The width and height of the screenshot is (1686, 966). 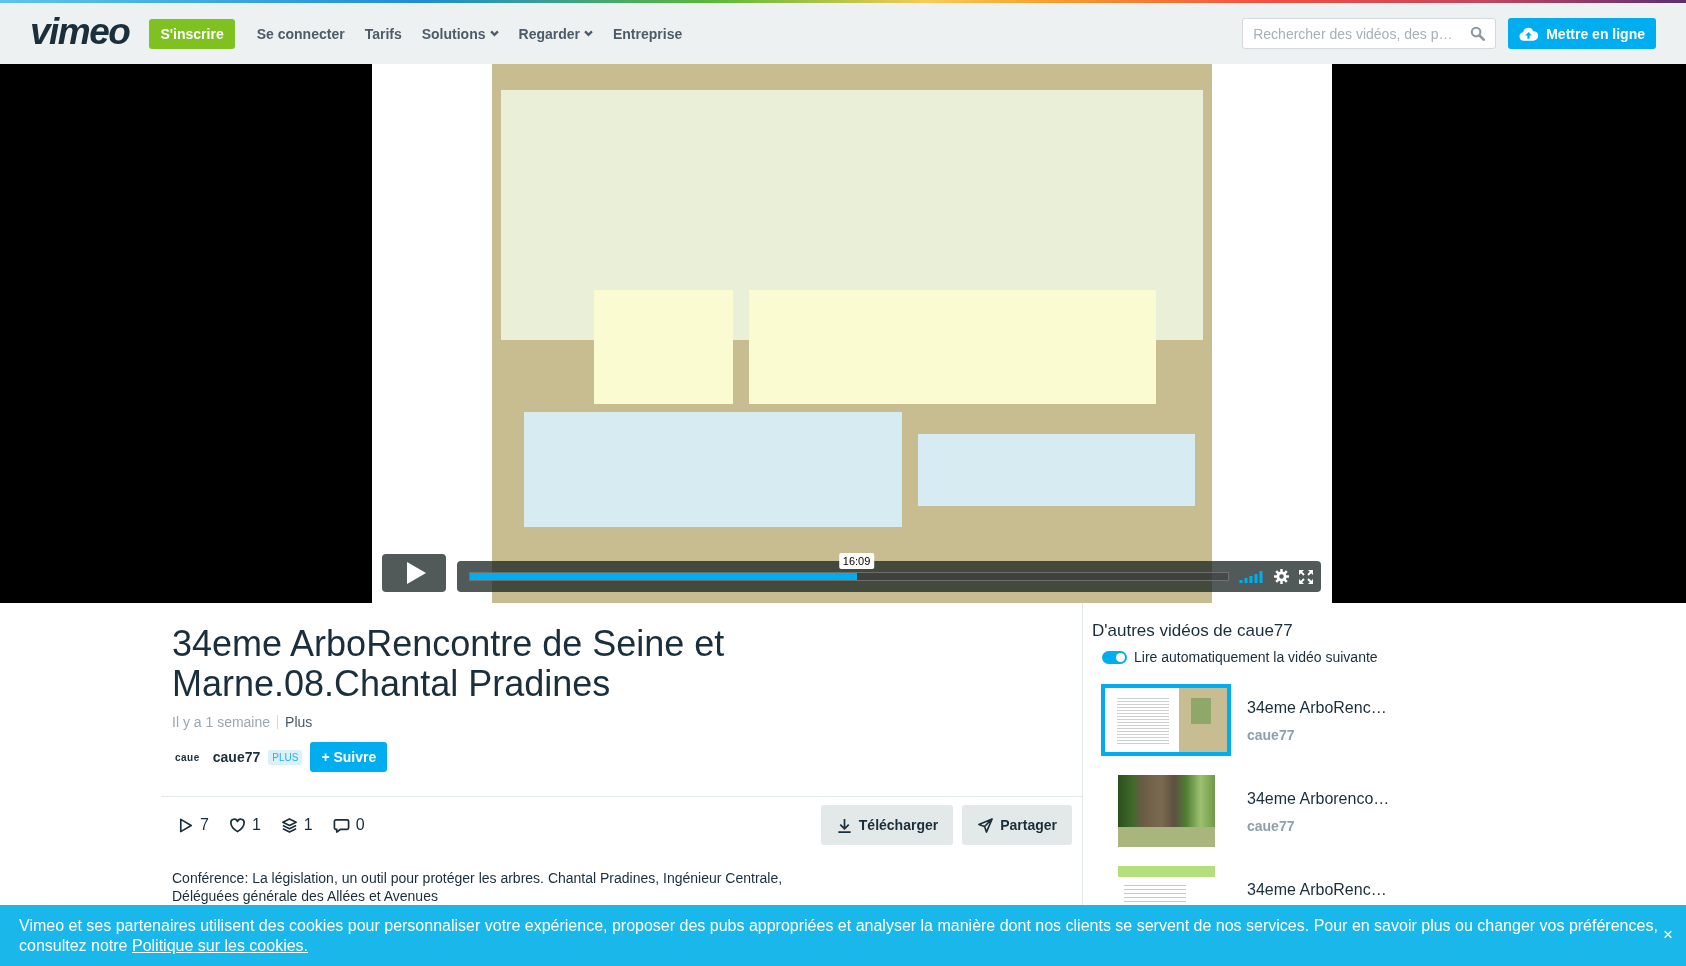 I want to click on nav-link: Solutions, so click(x=460, y=33).